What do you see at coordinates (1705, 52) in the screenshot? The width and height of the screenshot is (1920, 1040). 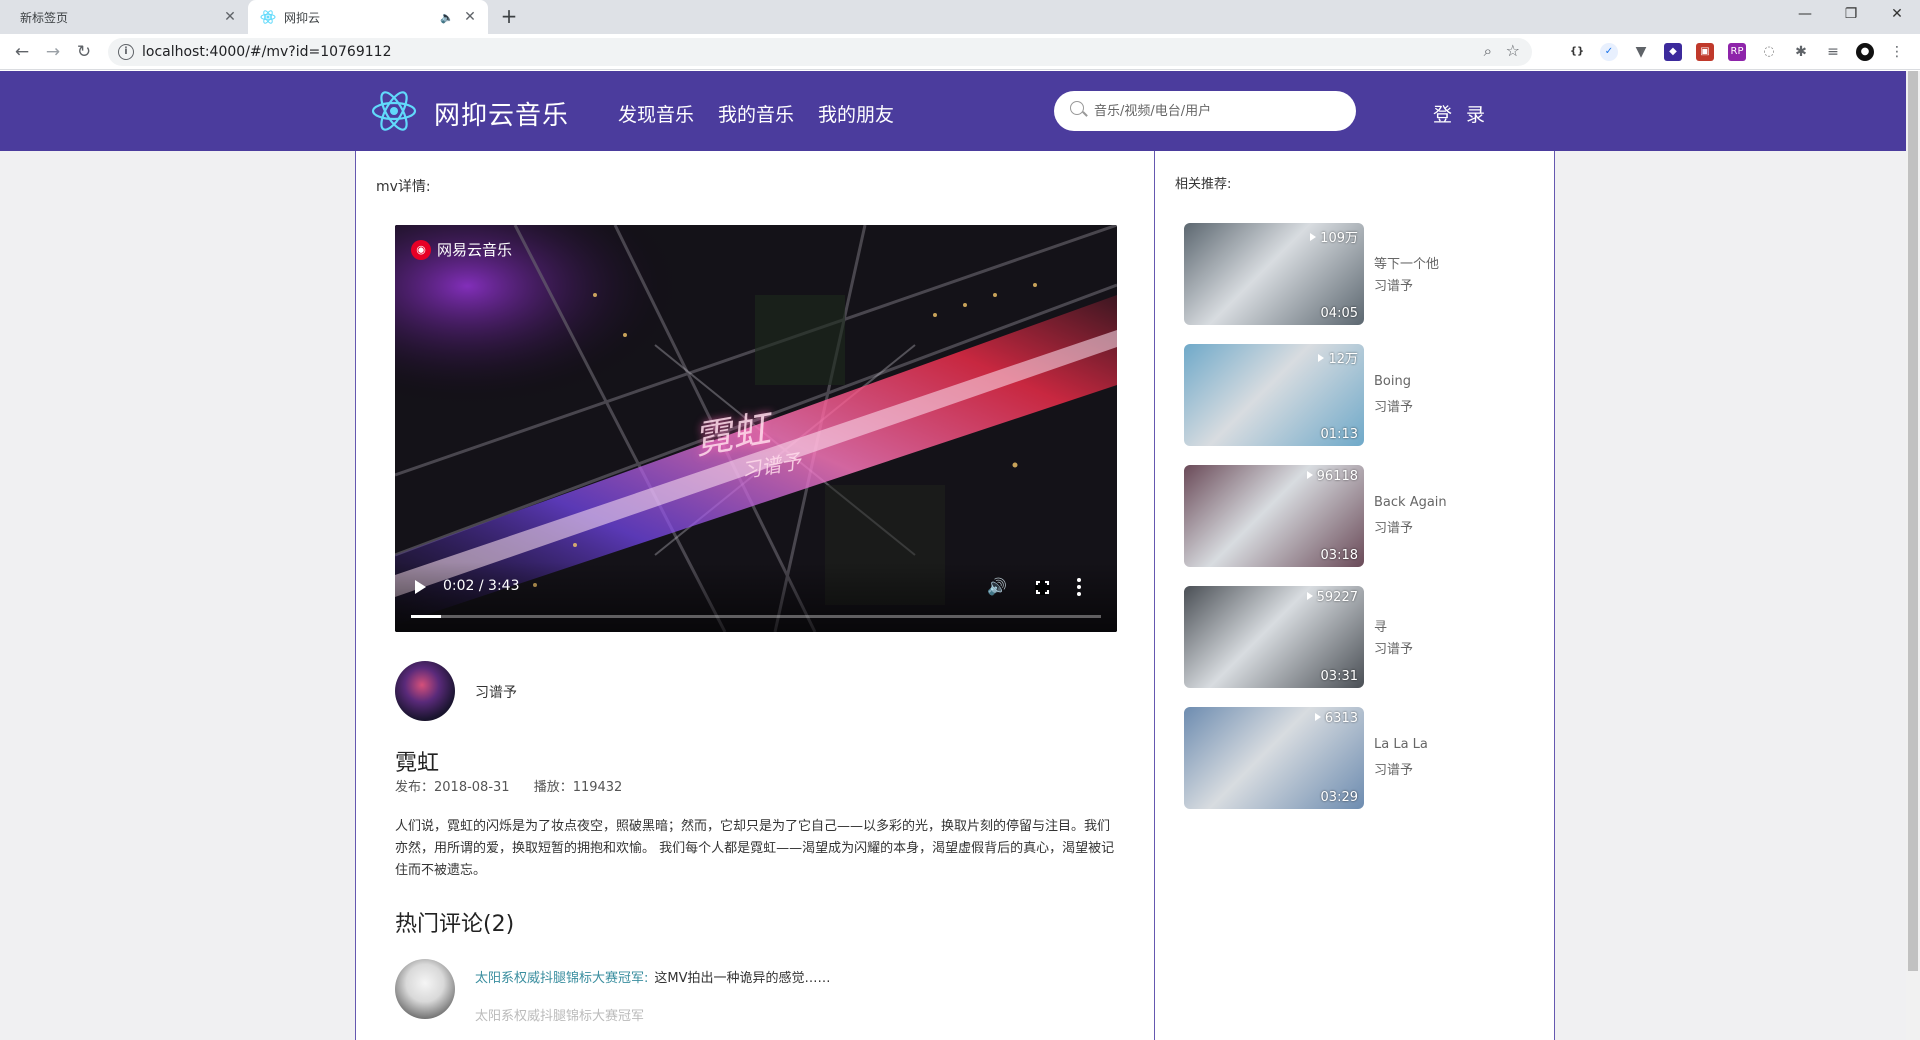 I see `extension-red-icon: ▣` at bounding box center [1705, 52].